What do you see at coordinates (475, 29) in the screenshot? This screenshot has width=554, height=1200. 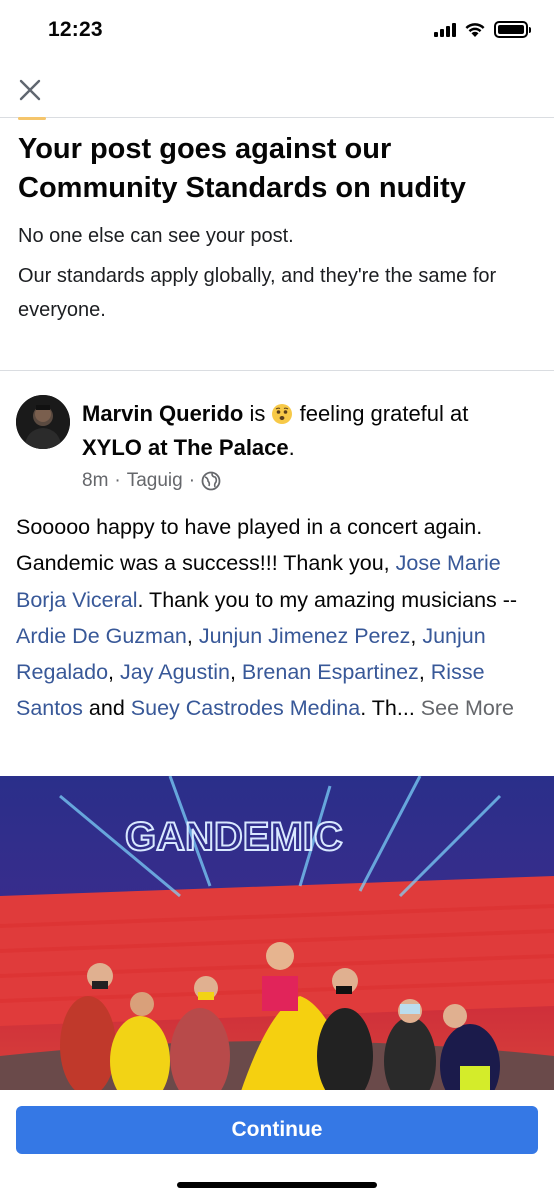 I see `wifi-icon` at bounding box center [475, 29].